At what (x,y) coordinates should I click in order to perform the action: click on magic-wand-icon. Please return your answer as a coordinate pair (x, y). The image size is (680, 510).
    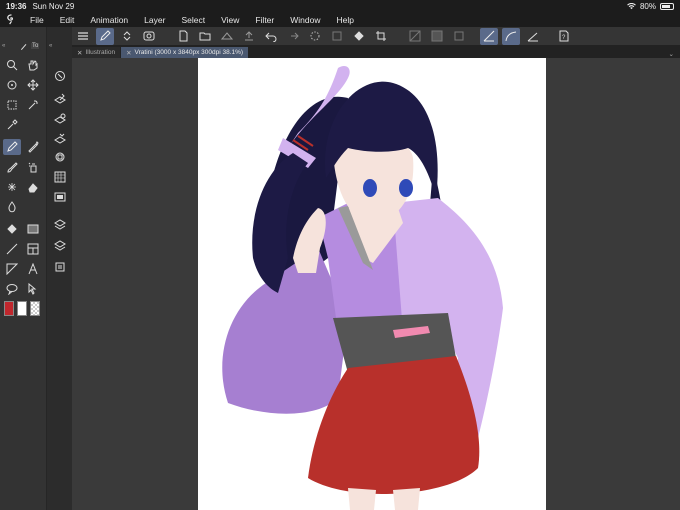
    Looking at the image, I should click on (33, 105).